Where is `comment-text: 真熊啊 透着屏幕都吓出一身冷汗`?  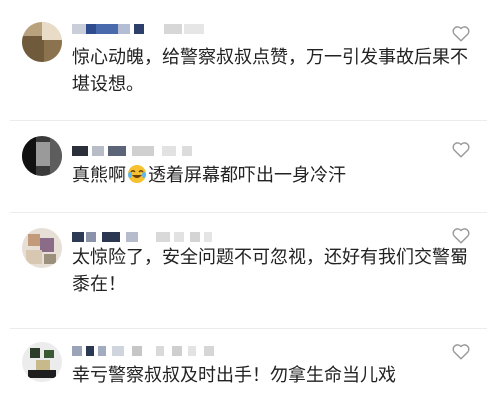
comment-text: 真熊啊 透着屏幕都吓出一身冷汗 is located at coordinates (274, 175).